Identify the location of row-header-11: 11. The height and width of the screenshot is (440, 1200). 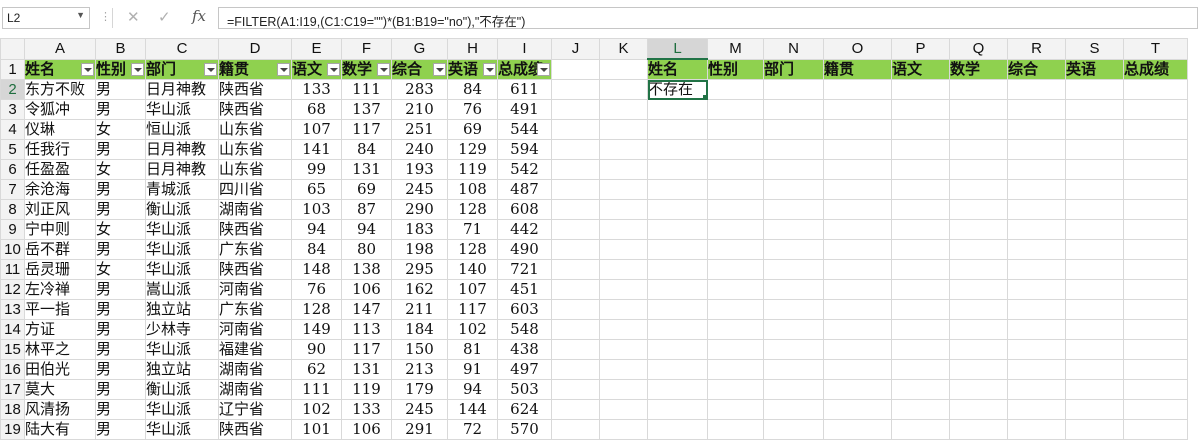
(12, 269).